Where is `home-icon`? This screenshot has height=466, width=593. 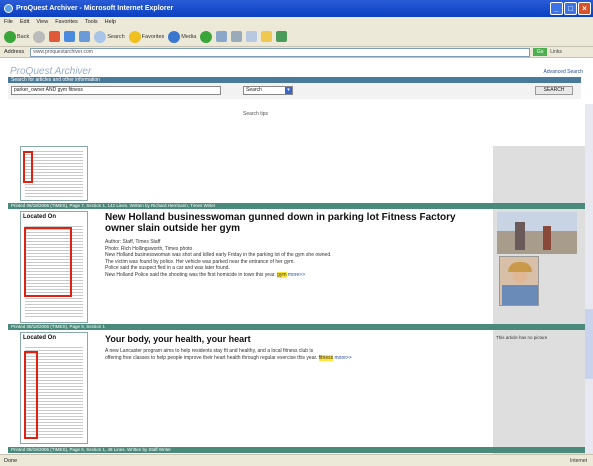 home-icon is located at coordinates (85, 36).